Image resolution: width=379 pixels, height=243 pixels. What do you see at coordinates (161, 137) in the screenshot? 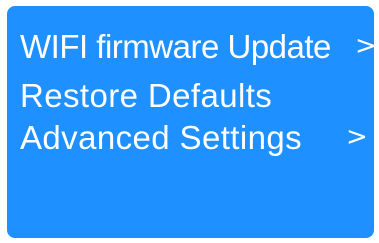
I see `menu-item-label: Advanced Settings` at bounding box center [161, 137].